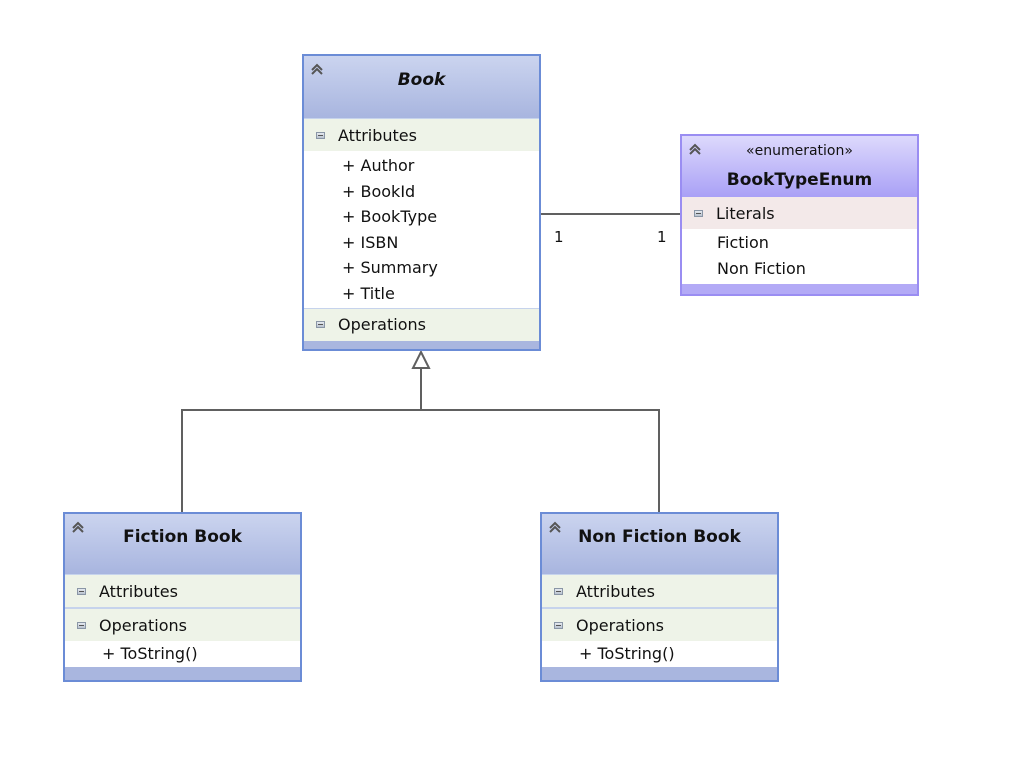 This screenshot has width=1024, height=780. What do you see at coordinates (799, 180) in the screenshot?
I see `enum-name: BookTypeEnum` at bounding box center [799, 180].